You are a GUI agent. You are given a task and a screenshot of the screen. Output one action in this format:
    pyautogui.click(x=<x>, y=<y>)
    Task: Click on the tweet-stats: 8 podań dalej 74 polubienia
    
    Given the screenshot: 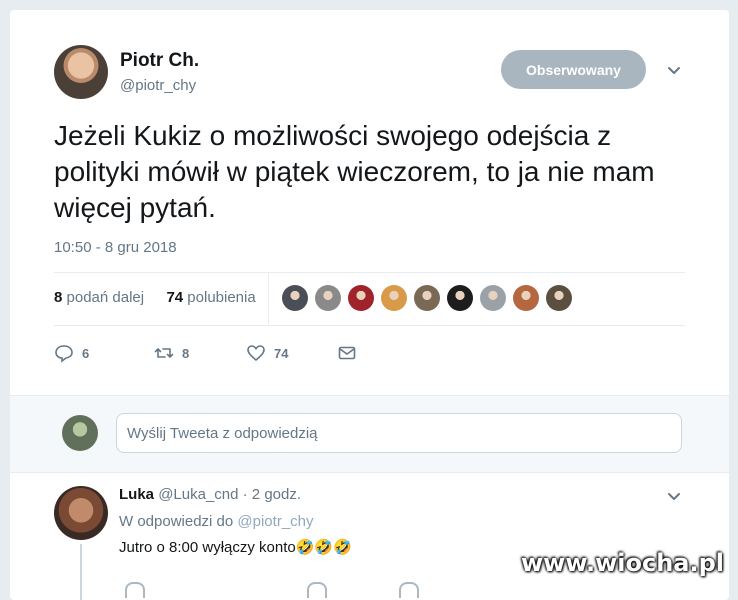 What is the action you would take?
    pyautogui.click(x=155, y=297)
    